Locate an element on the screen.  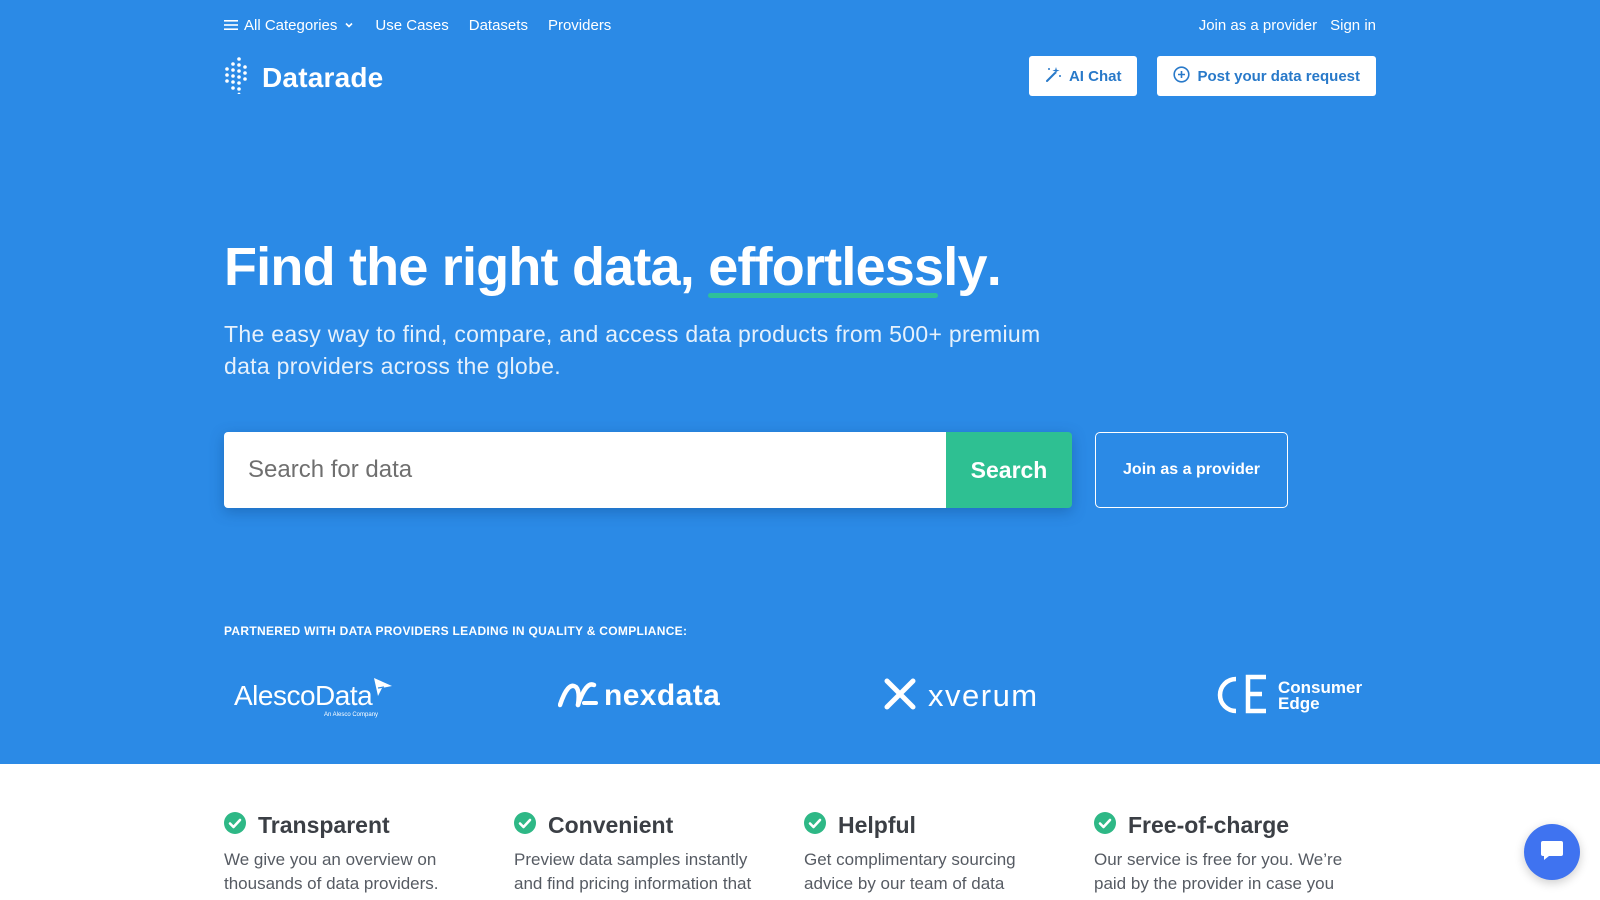
all-categories-label: All Categories is located at coordinates (291, 25).